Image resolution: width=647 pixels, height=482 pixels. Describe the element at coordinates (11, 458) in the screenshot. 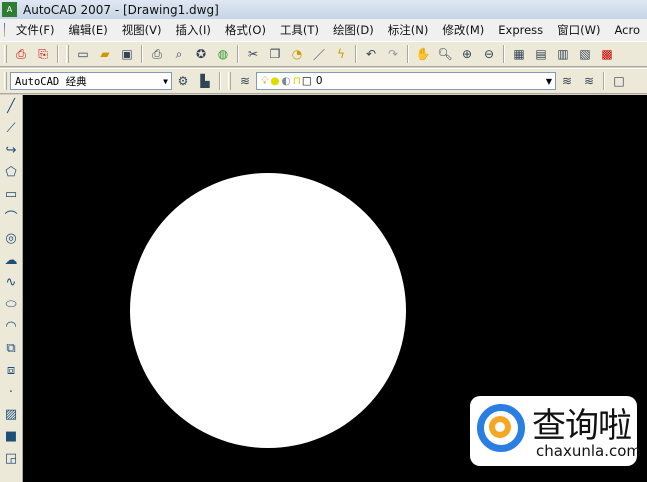

I see `region-icon: ◲` at that location.